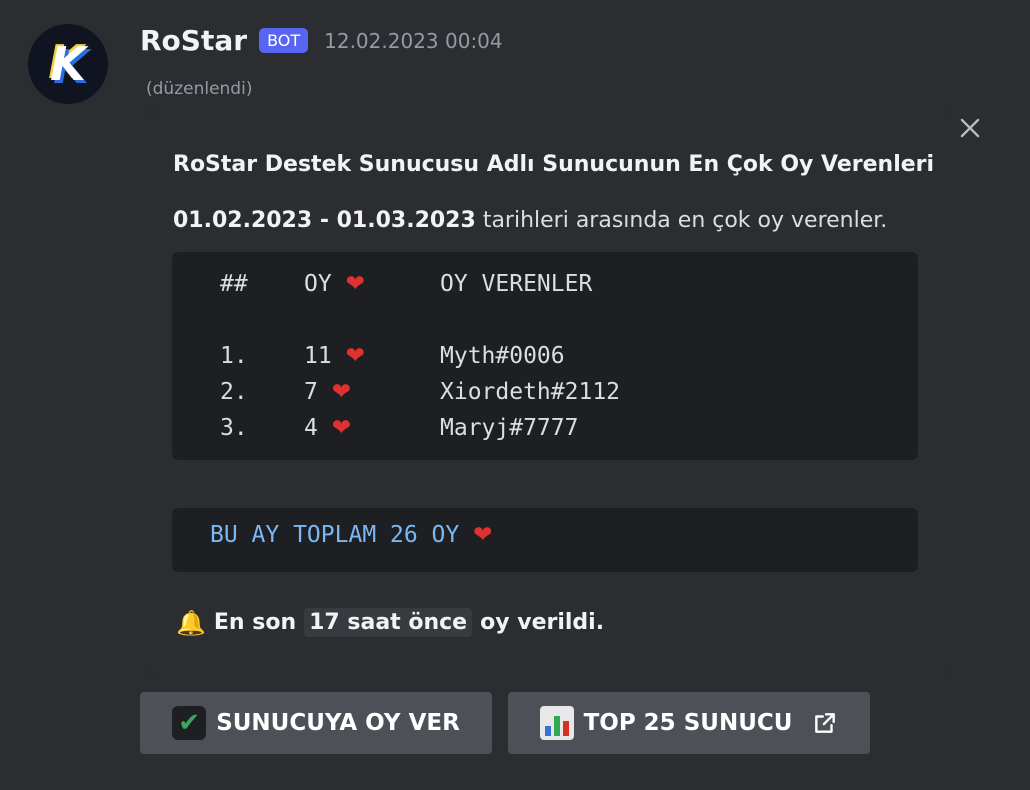  What do you see at coordinates (318, 356) in the screenshot?
I see `row-votes-value: 11` at bounding box center [318, 356].